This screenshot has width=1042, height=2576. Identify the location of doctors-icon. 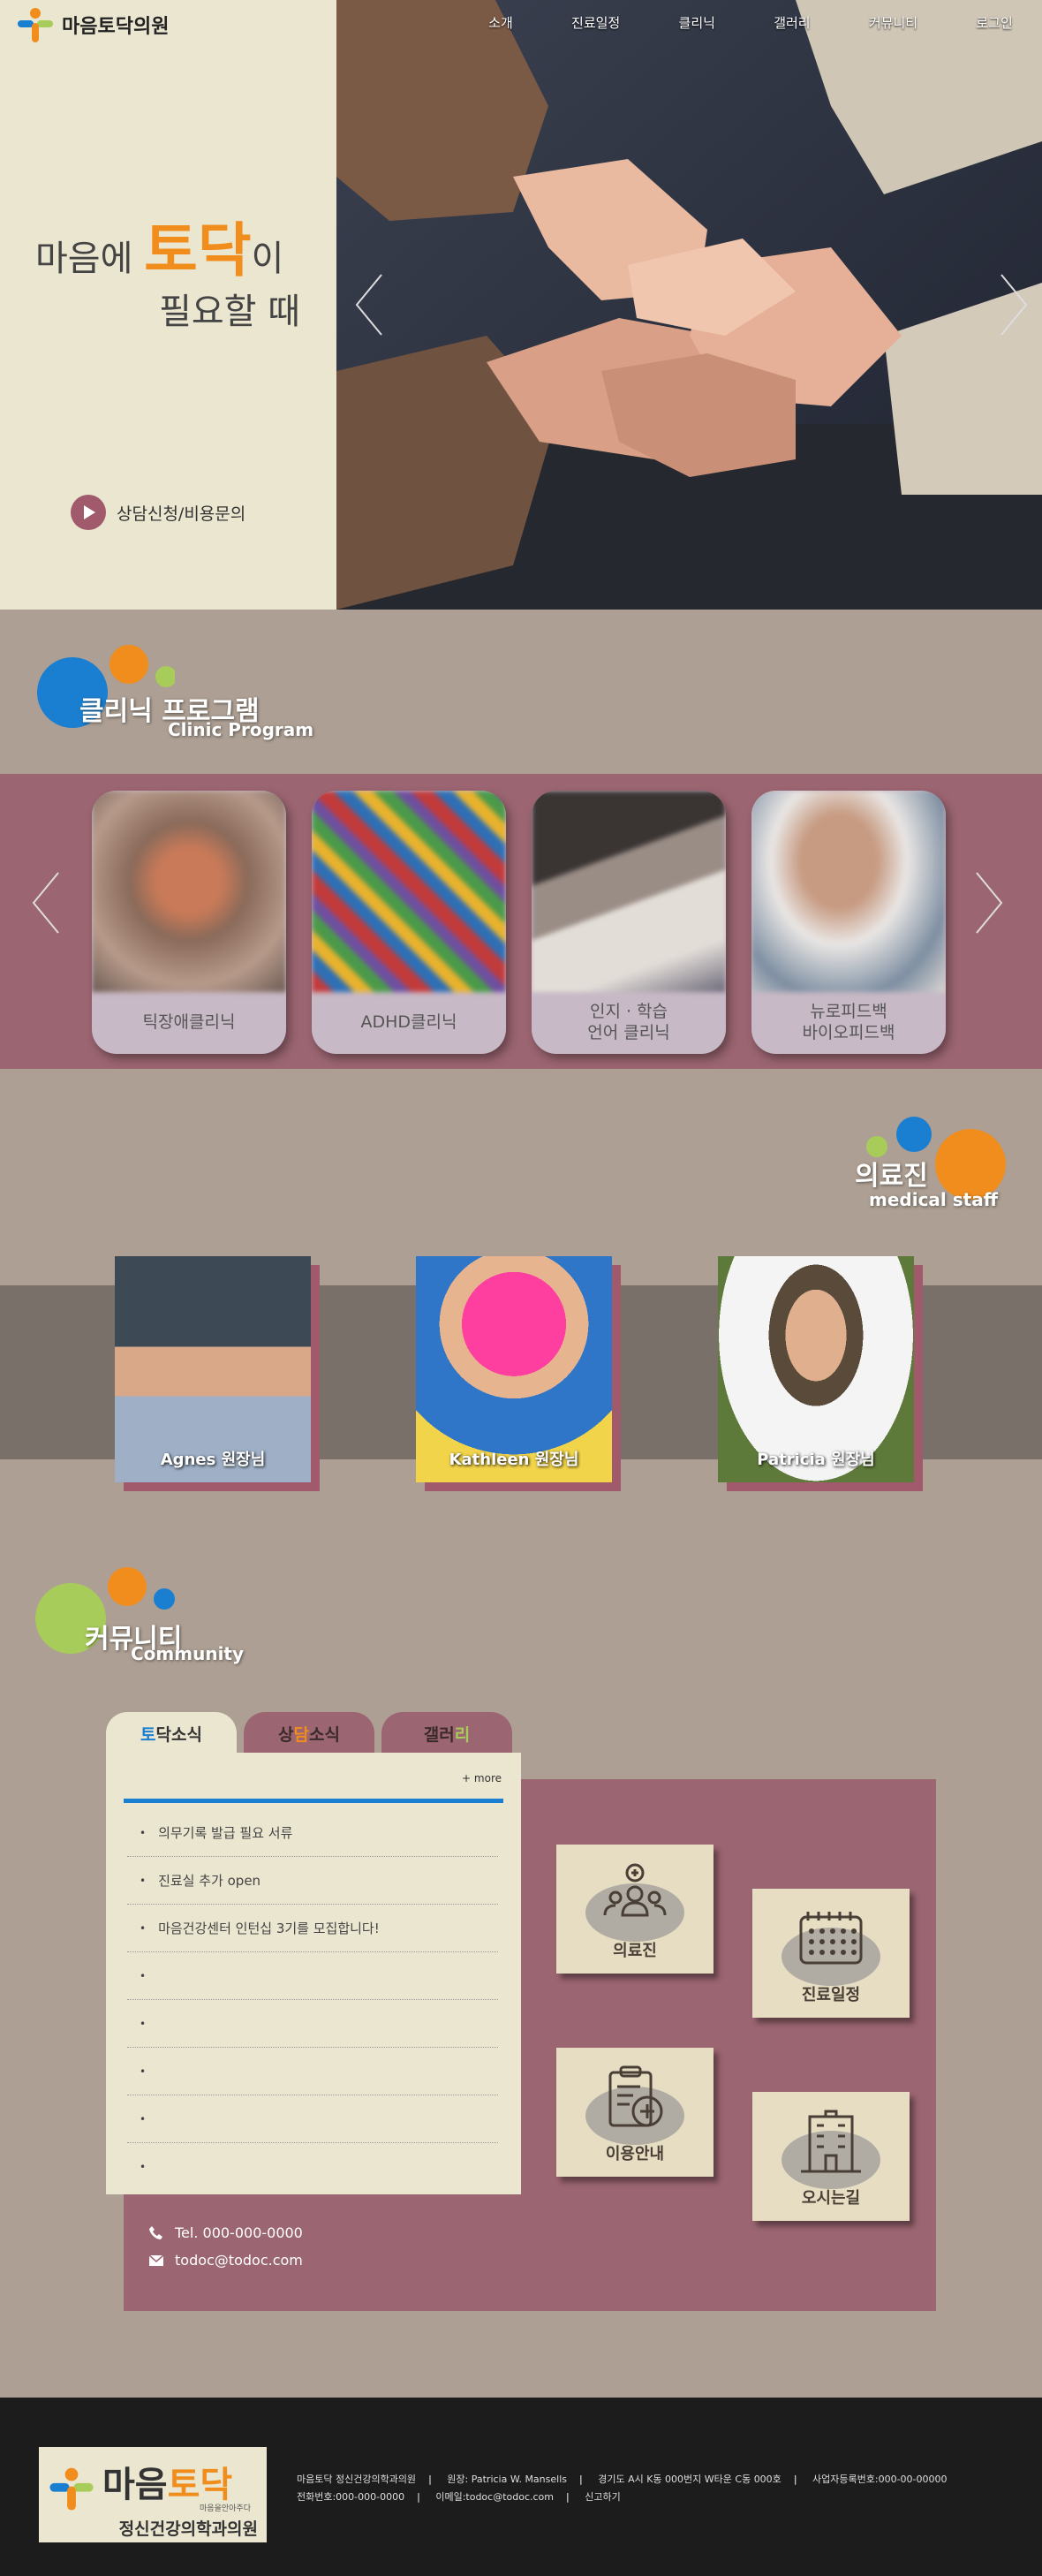
(635, 1890).